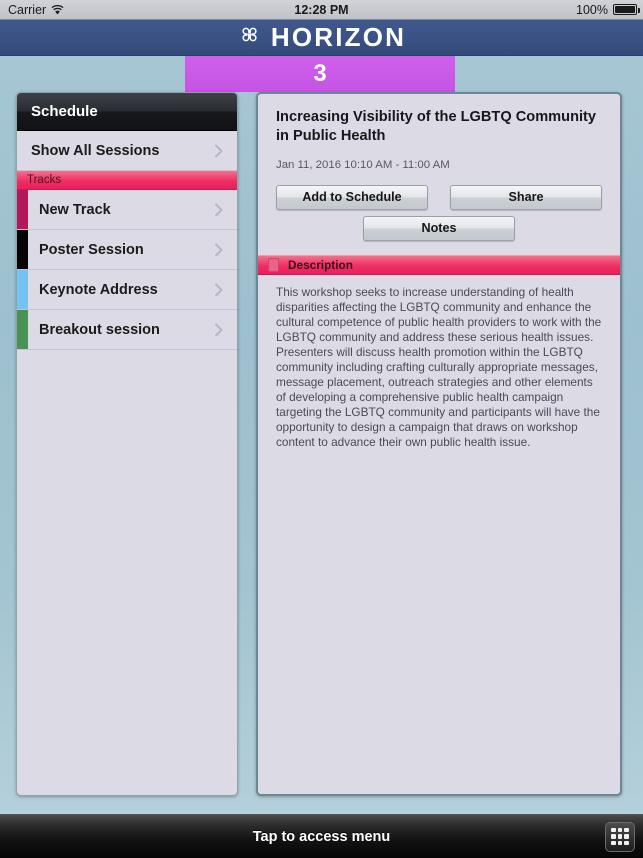 This screenshot has width=643, height=858. What do you see at coordinates (75, 209) in the screenshot?
I see `sidebar-item-label: New Track` at bounding box center [75, 209].